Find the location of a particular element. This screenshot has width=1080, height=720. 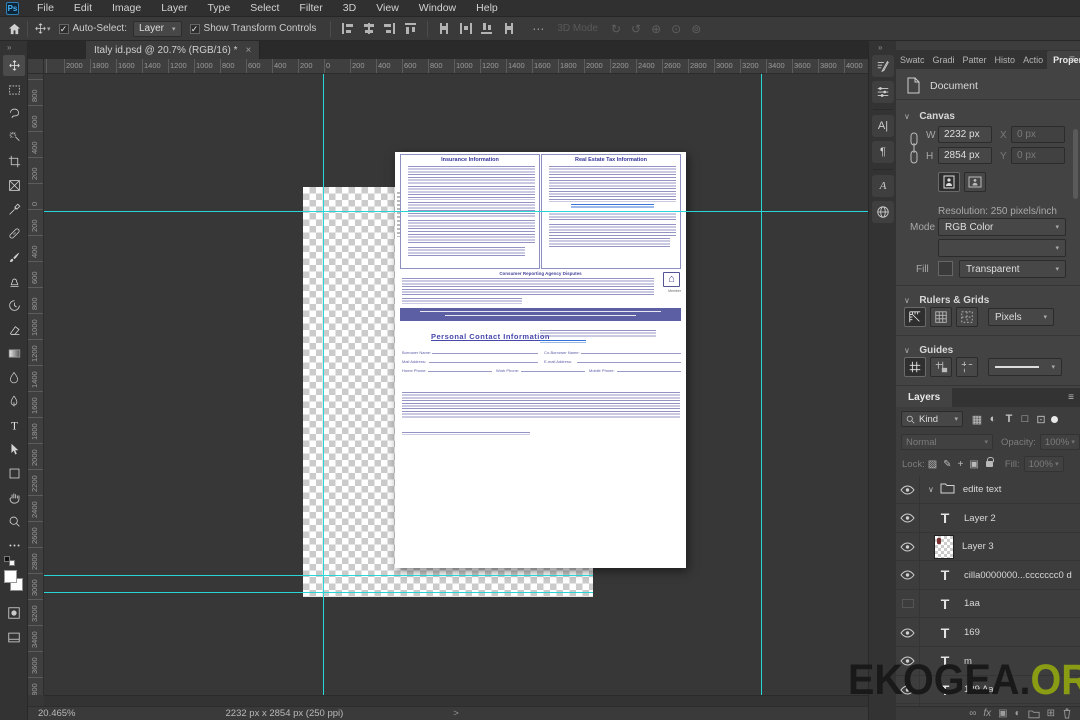

layer-thumbnail is located at coordinates (944, 546).